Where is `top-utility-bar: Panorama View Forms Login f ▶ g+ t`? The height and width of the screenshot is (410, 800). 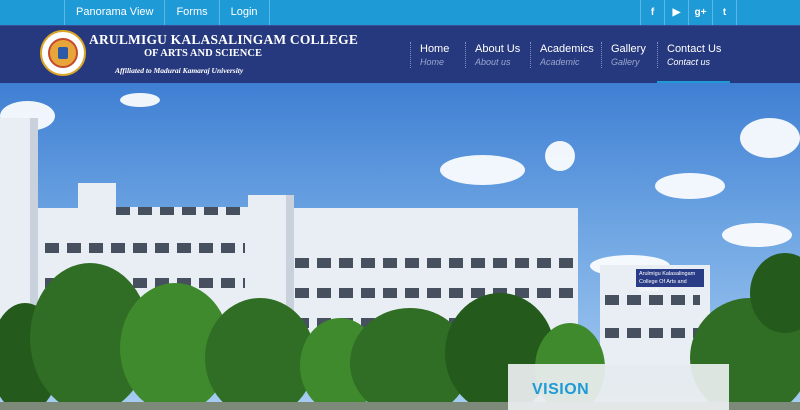
top-utility-bar: Panorama View Forms Login f ▶ g+ t is located at coordinates (400, 12).